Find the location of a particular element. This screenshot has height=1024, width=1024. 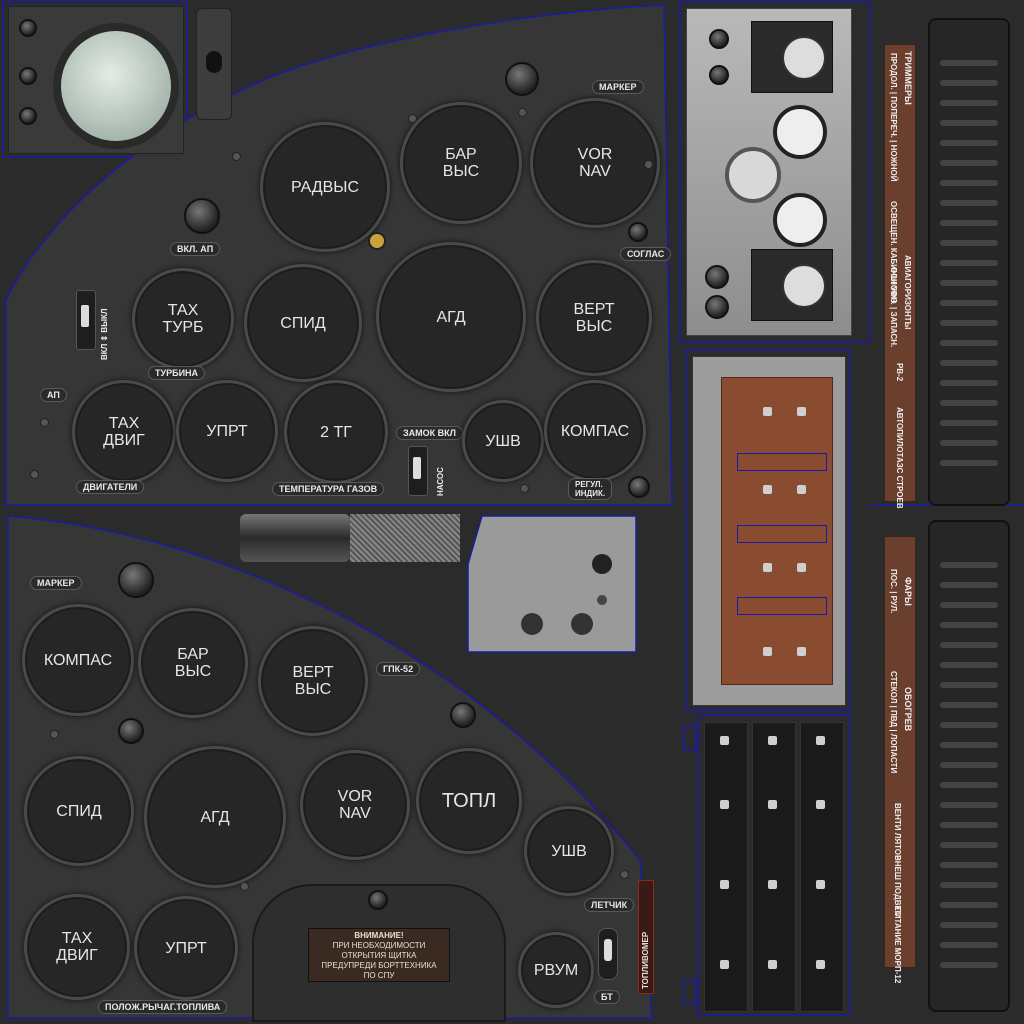

fary-header: ФАРЫ is located at coordinates (908, 591).